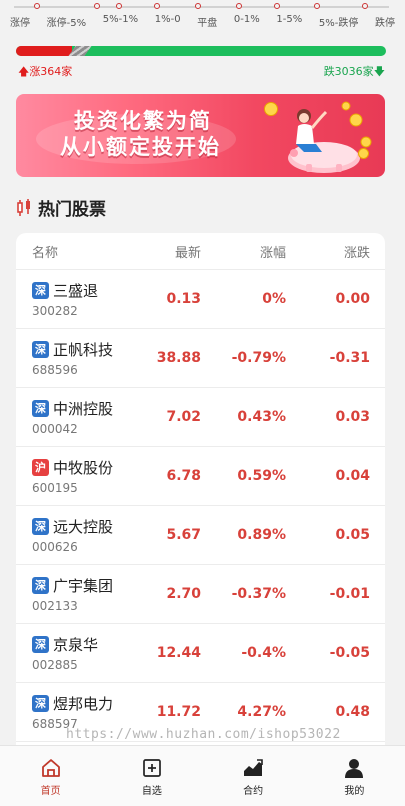 The image size is (405, 806). I want to click on nav-item-watchlist: 自选, so click(151, 776).